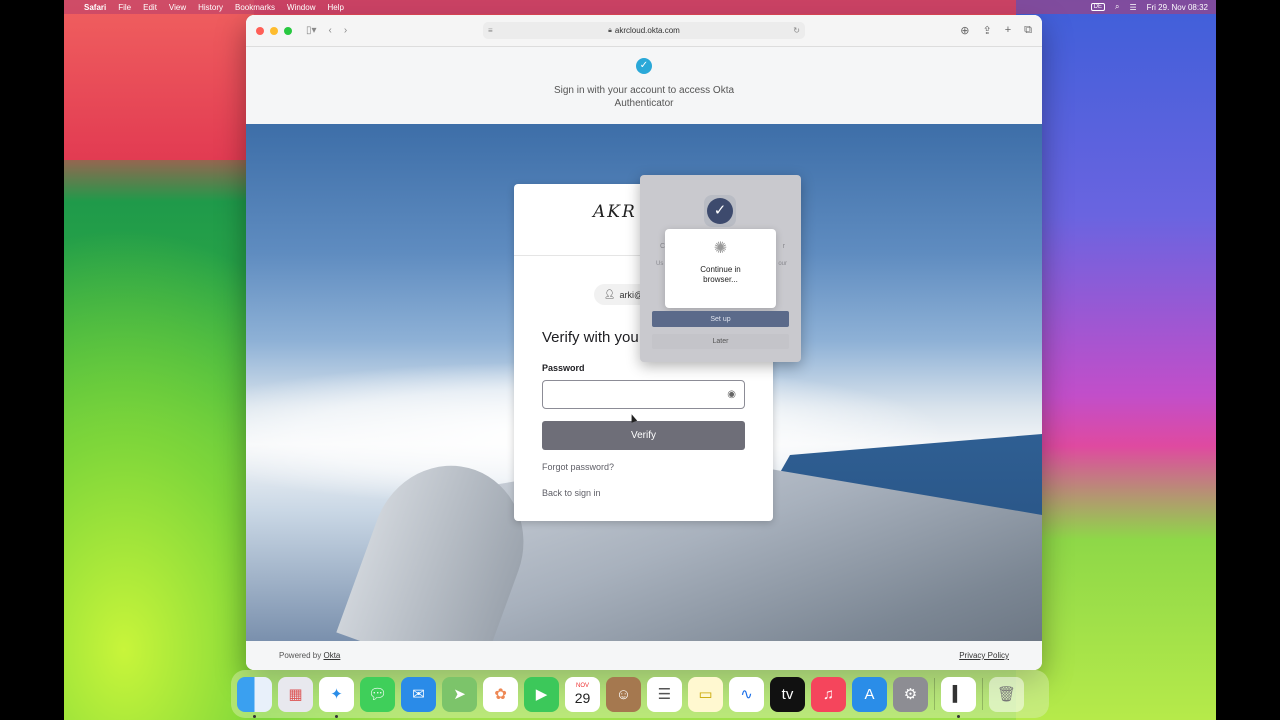 The width and height of the screenshot is (1280, 720). Describe the element at coordinates (1028, 30) in the screenshot. I see `tab-overview-icon: ⧉` at that location.